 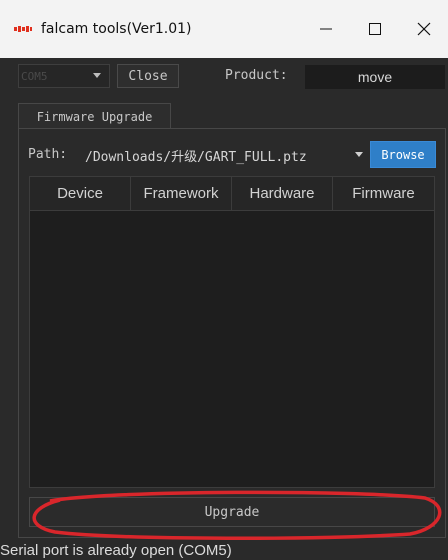 I want to click on firmware-path-select: /Downloads/升级/GART_FULL.ptz, so click(x=222, y=155).